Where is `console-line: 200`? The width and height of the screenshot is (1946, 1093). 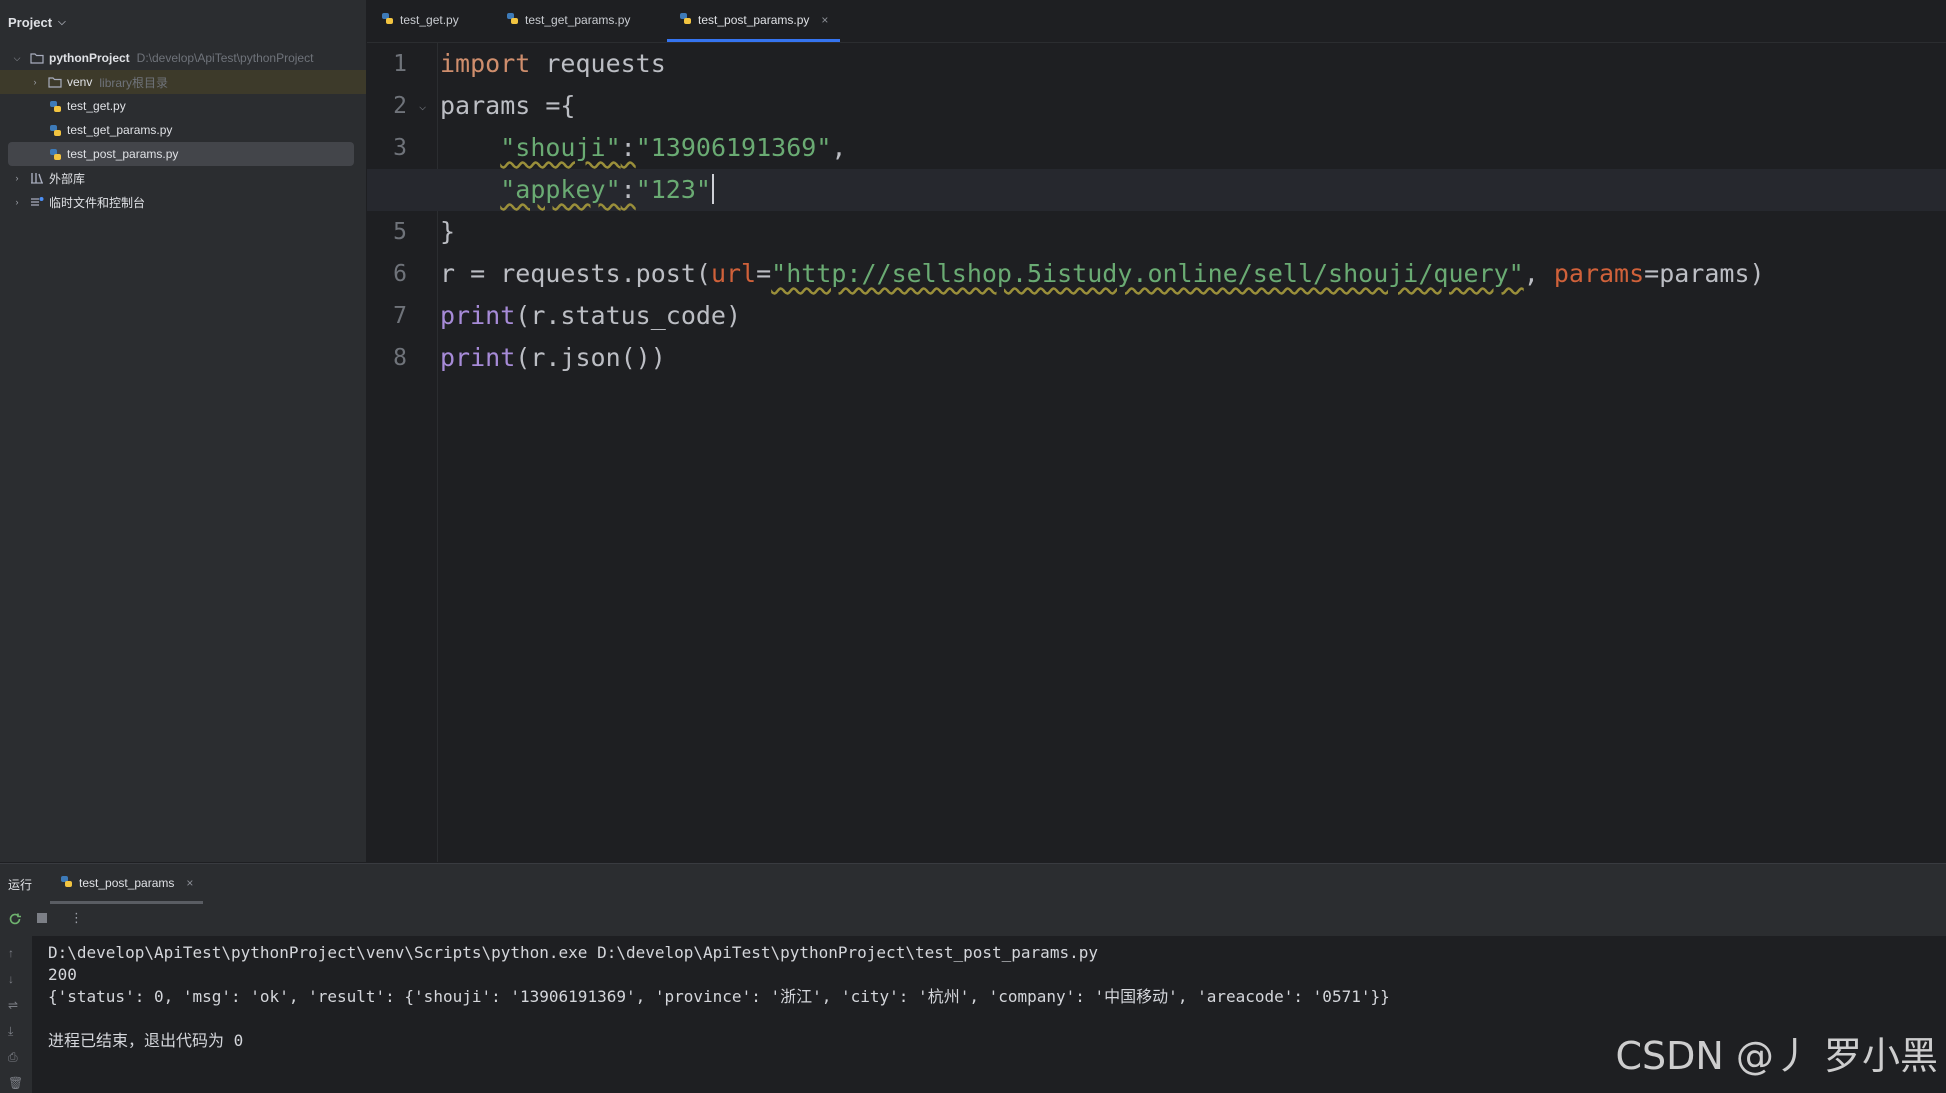
console-line: 200 is located at coordinates (62, 974).